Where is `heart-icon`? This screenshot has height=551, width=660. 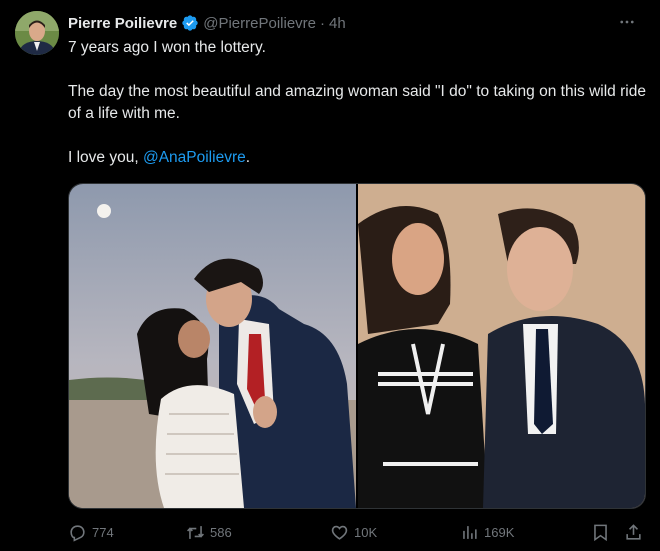
heart-icon is located at coordinates (339, 532).